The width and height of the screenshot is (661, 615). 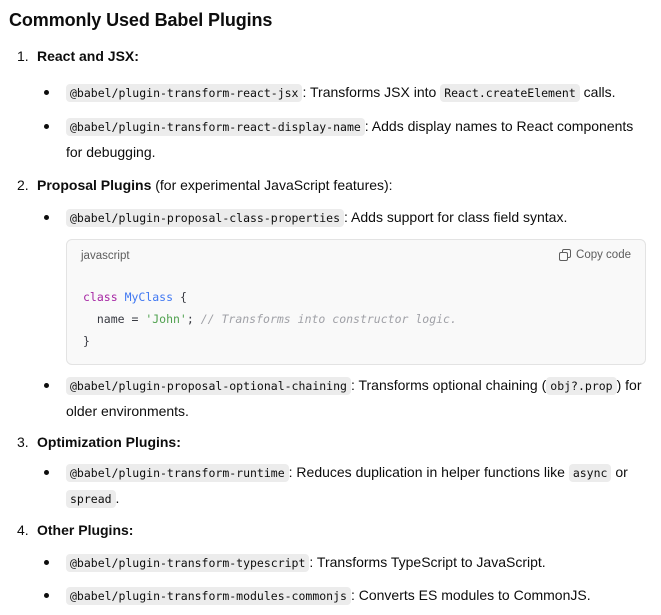 I want to click on item-text: or, so click(x=619, y=472).